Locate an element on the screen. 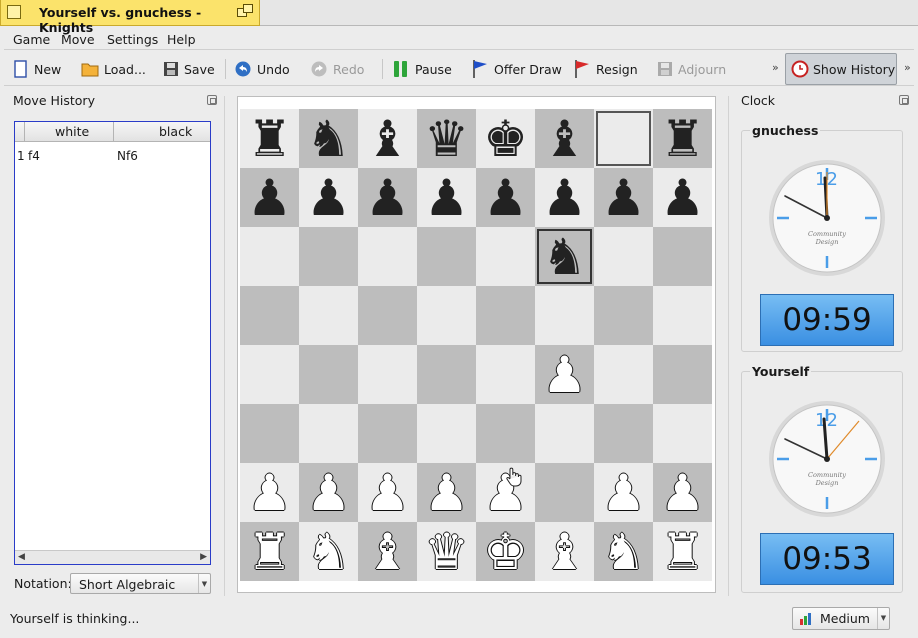  offer-draw-button: Offer Draw is located at coordinates (516, 69).